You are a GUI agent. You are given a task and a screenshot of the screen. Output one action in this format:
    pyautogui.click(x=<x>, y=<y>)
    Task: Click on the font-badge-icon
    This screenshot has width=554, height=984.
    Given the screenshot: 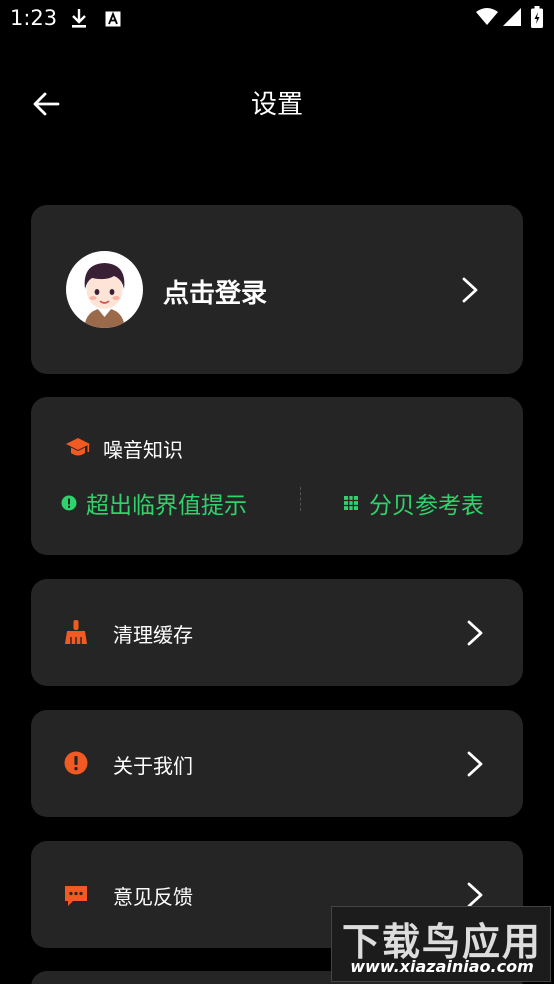 What is the action you would take?
    pyautogui.click(x=113, y=19)
    